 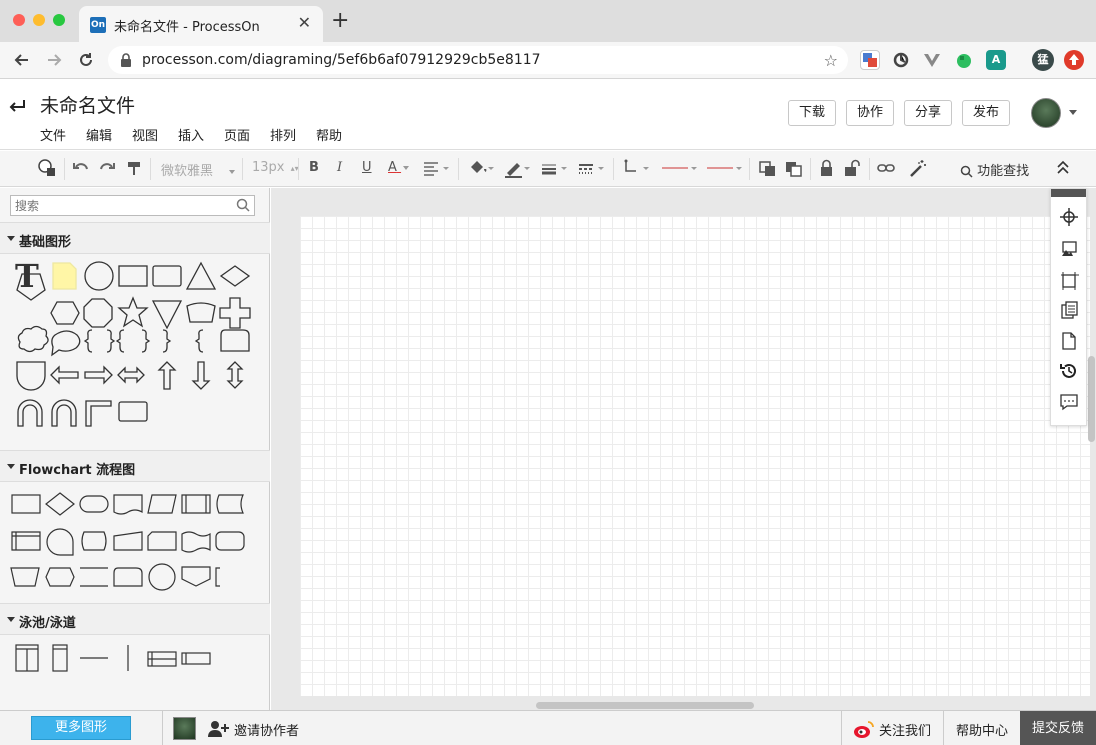 What do you see at coordinates (266, 729) in the screenshot?
I see `invite-collaborators-link: 邀请协作者` at bounding box center [266, 729].